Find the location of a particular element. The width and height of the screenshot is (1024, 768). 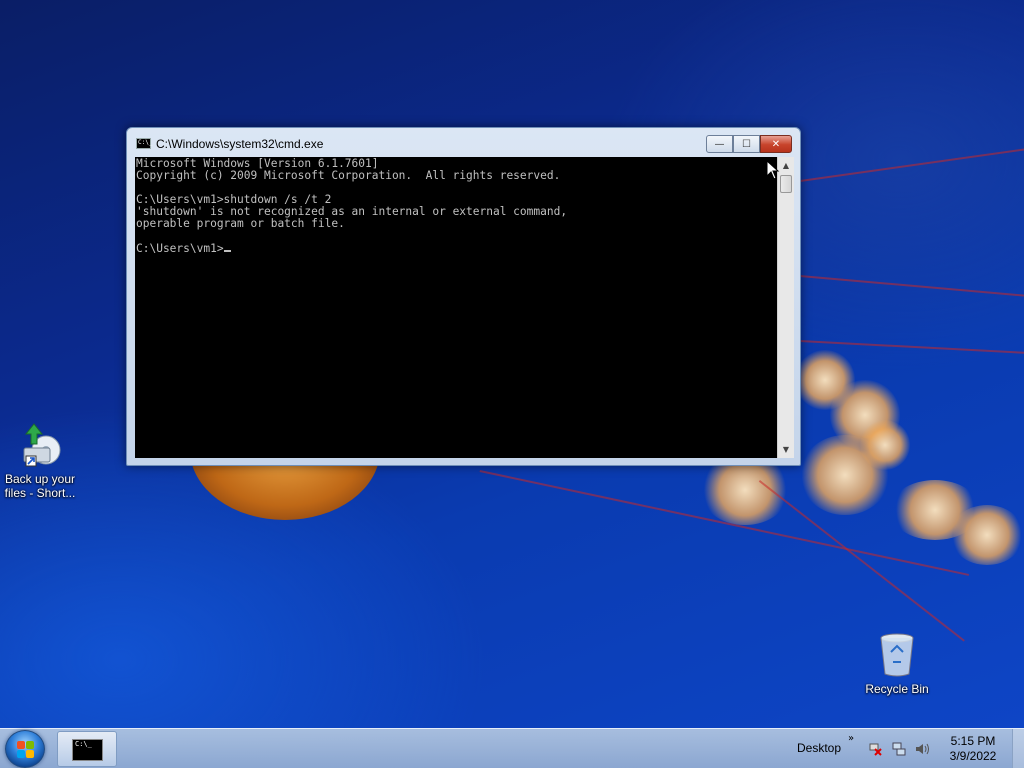

minimize-button: — is located at coordinates (719, 144).